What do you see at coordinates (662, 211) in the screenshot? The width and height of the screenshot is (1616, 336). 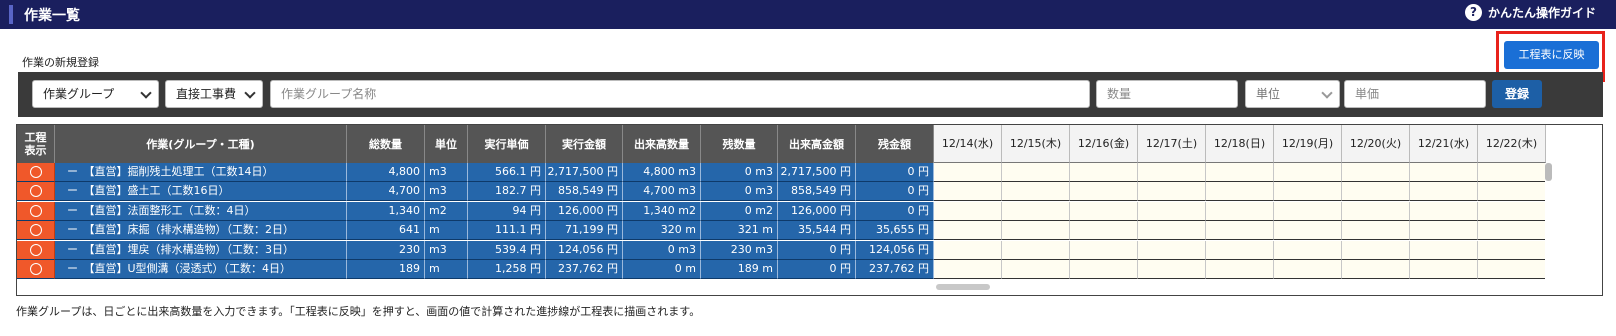 I see `done-qty-cell: 1,340 m2` at bounding box center [662, 211].